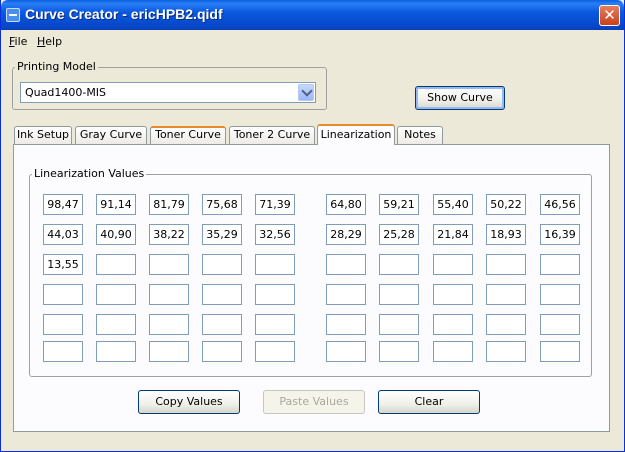  I want to click on linearization-value-input: 32,56, so click(275, 234).